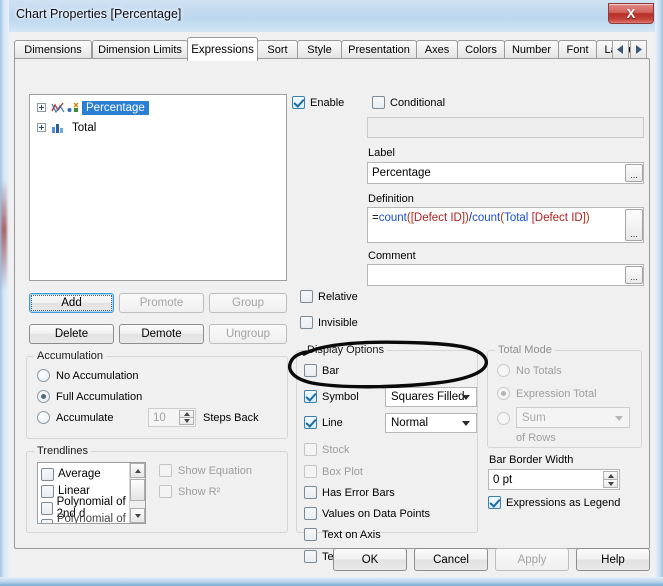 This screenshot has height=586, width=663. I want to click on ungroup-button-label: Ungroup, so click(248, 334).